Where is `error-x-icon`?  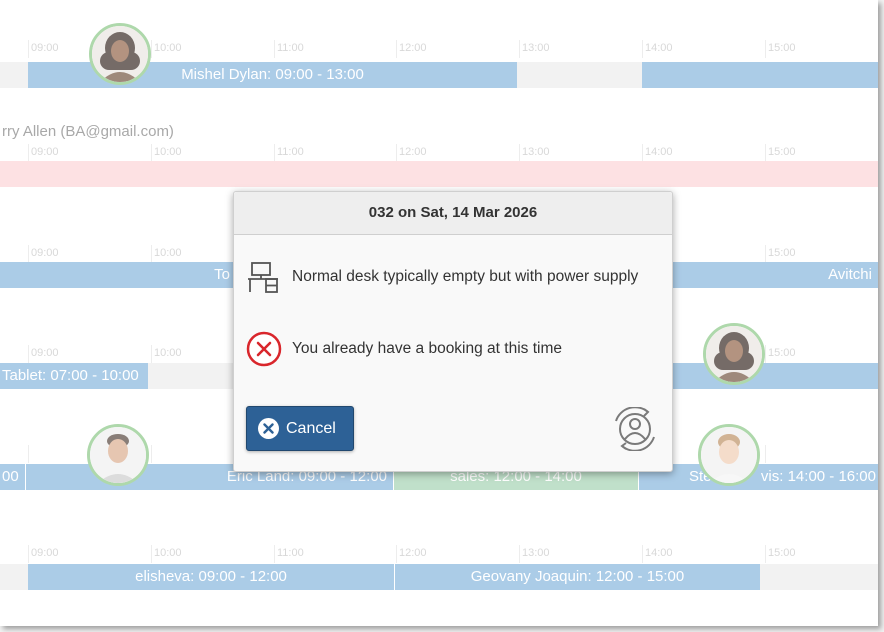 error-x-icon is located at coordinates (264, 349).